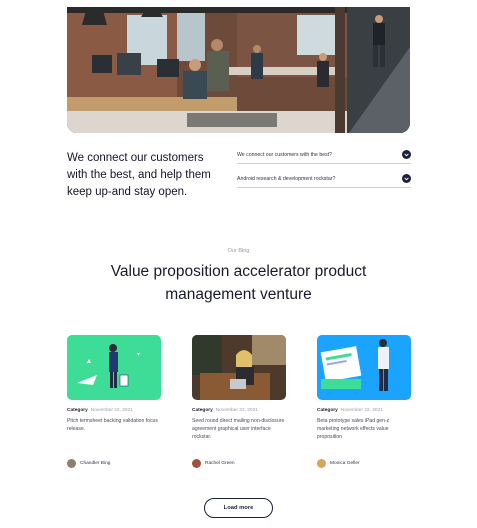 This screenshot has height=528, width=477. I want to click on blog-card-author: Chandler Bing, so click(114, 463).